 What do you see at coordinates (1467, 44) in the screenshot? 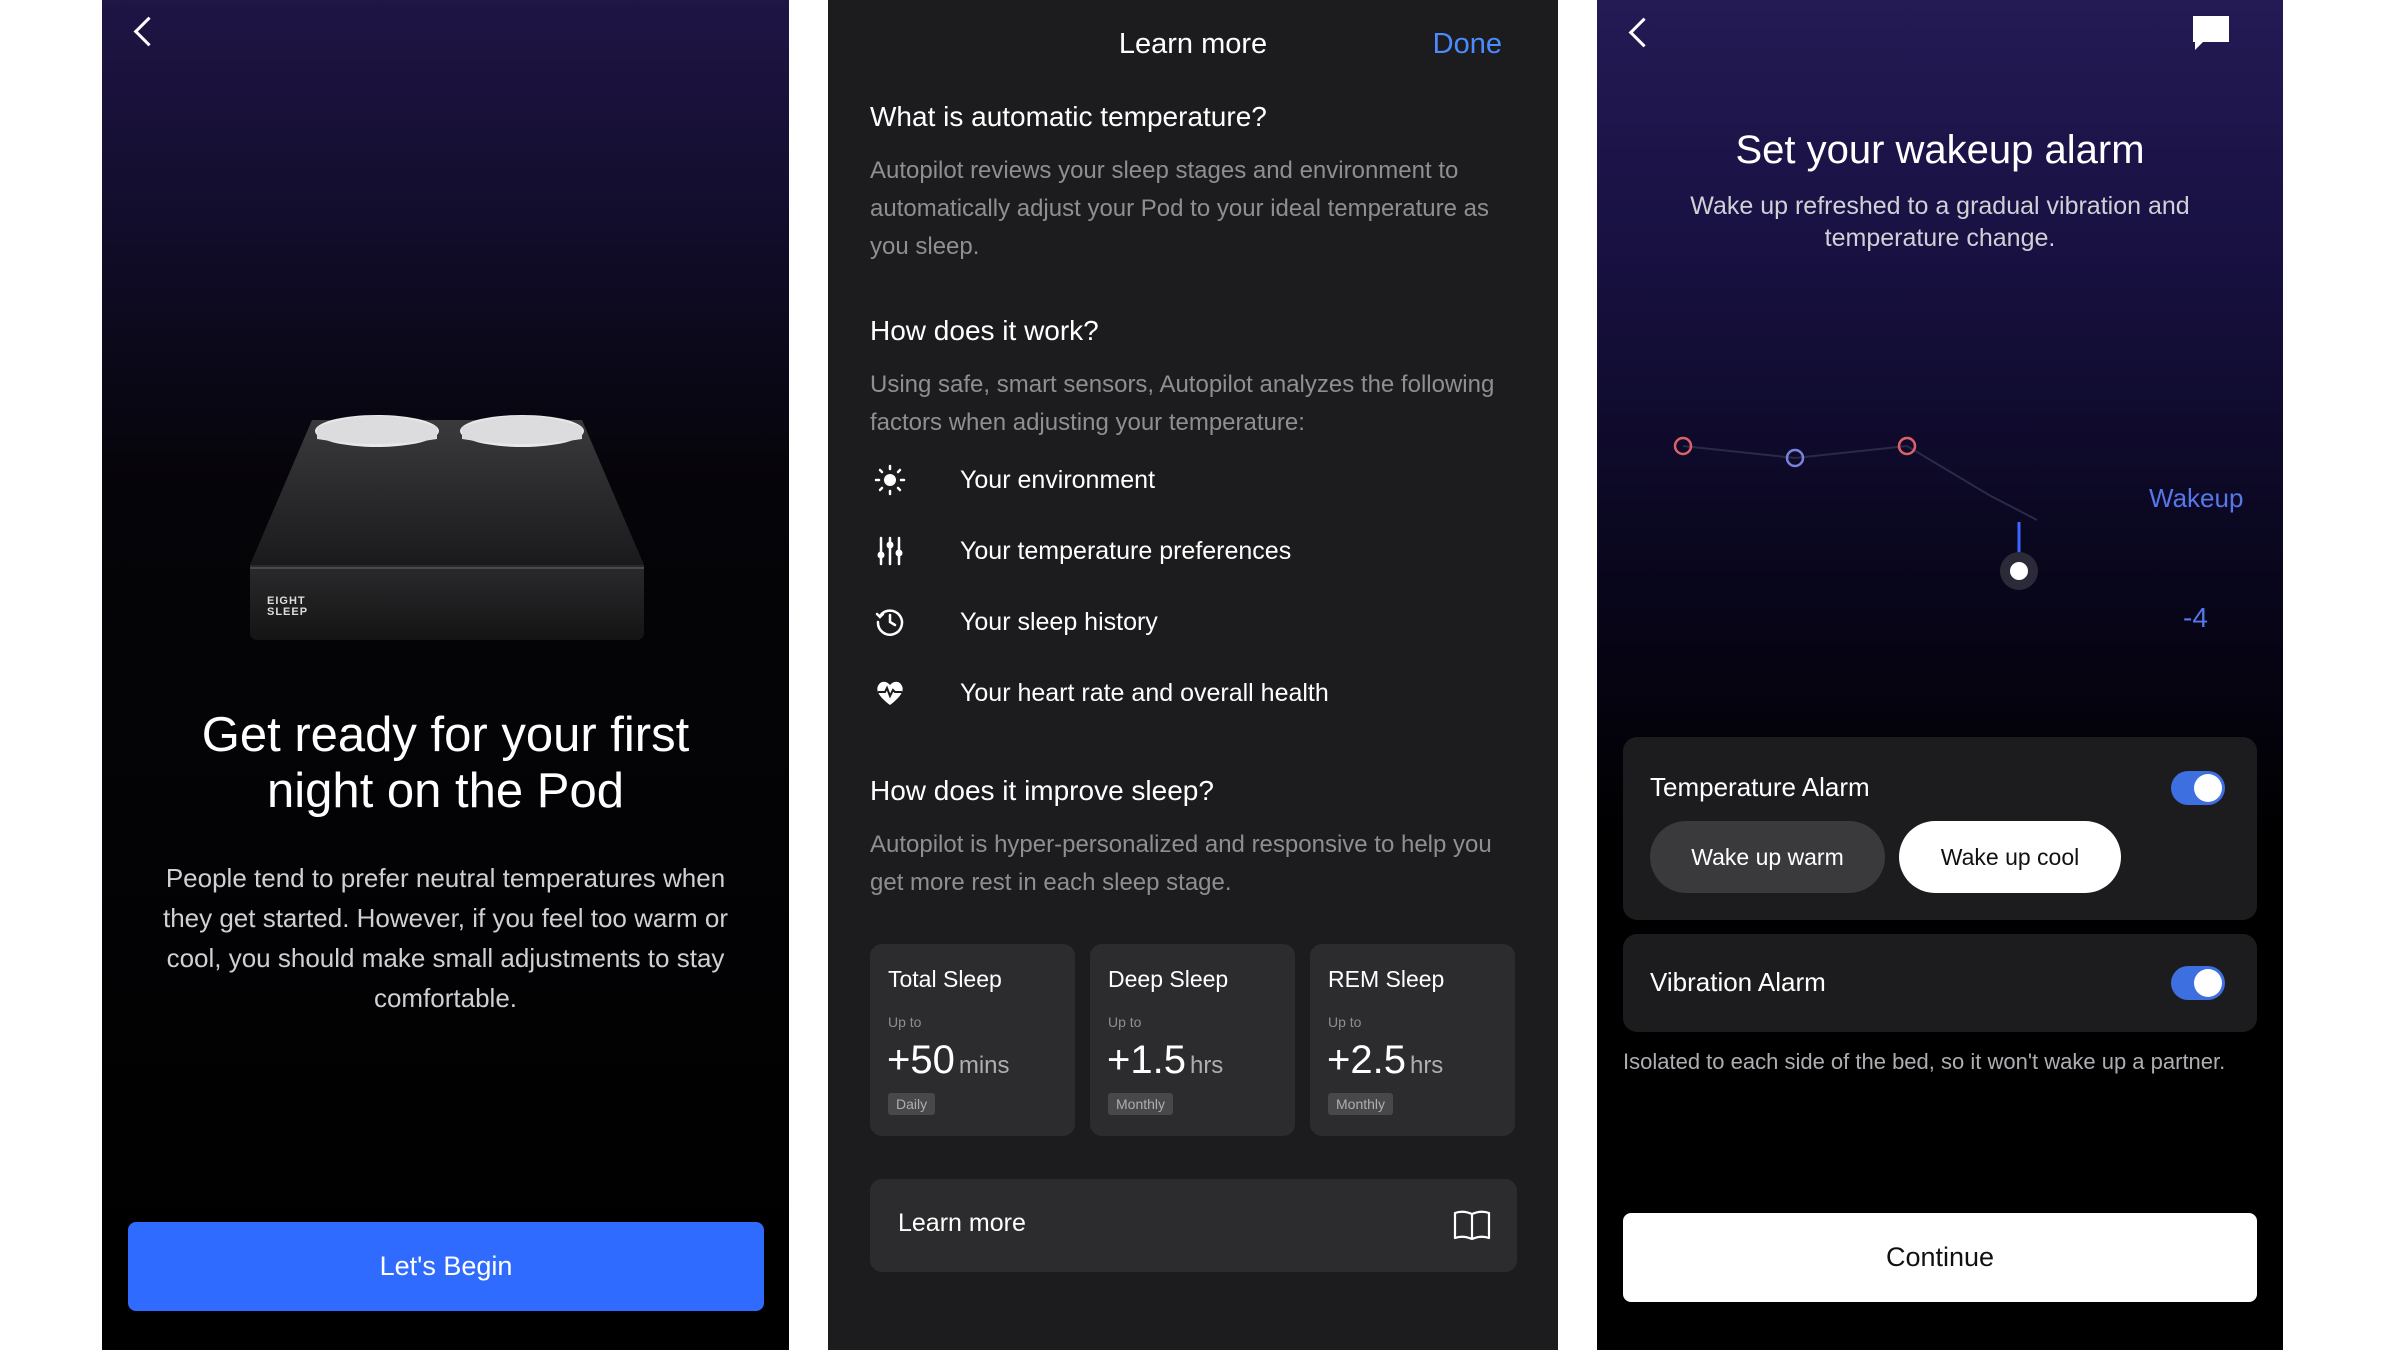
I see `done-button: Done` at bounding box center [1467, 44].